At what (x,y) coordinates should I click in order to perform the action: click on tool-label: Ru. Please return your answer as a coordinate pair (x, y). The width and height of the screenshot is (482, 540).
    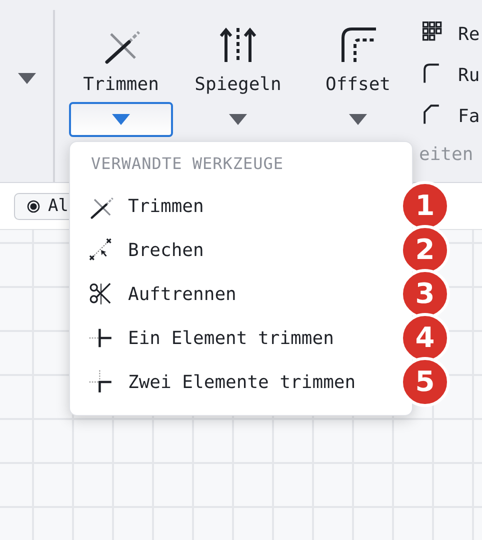
    Looking at the image, I should click on (469, 75).